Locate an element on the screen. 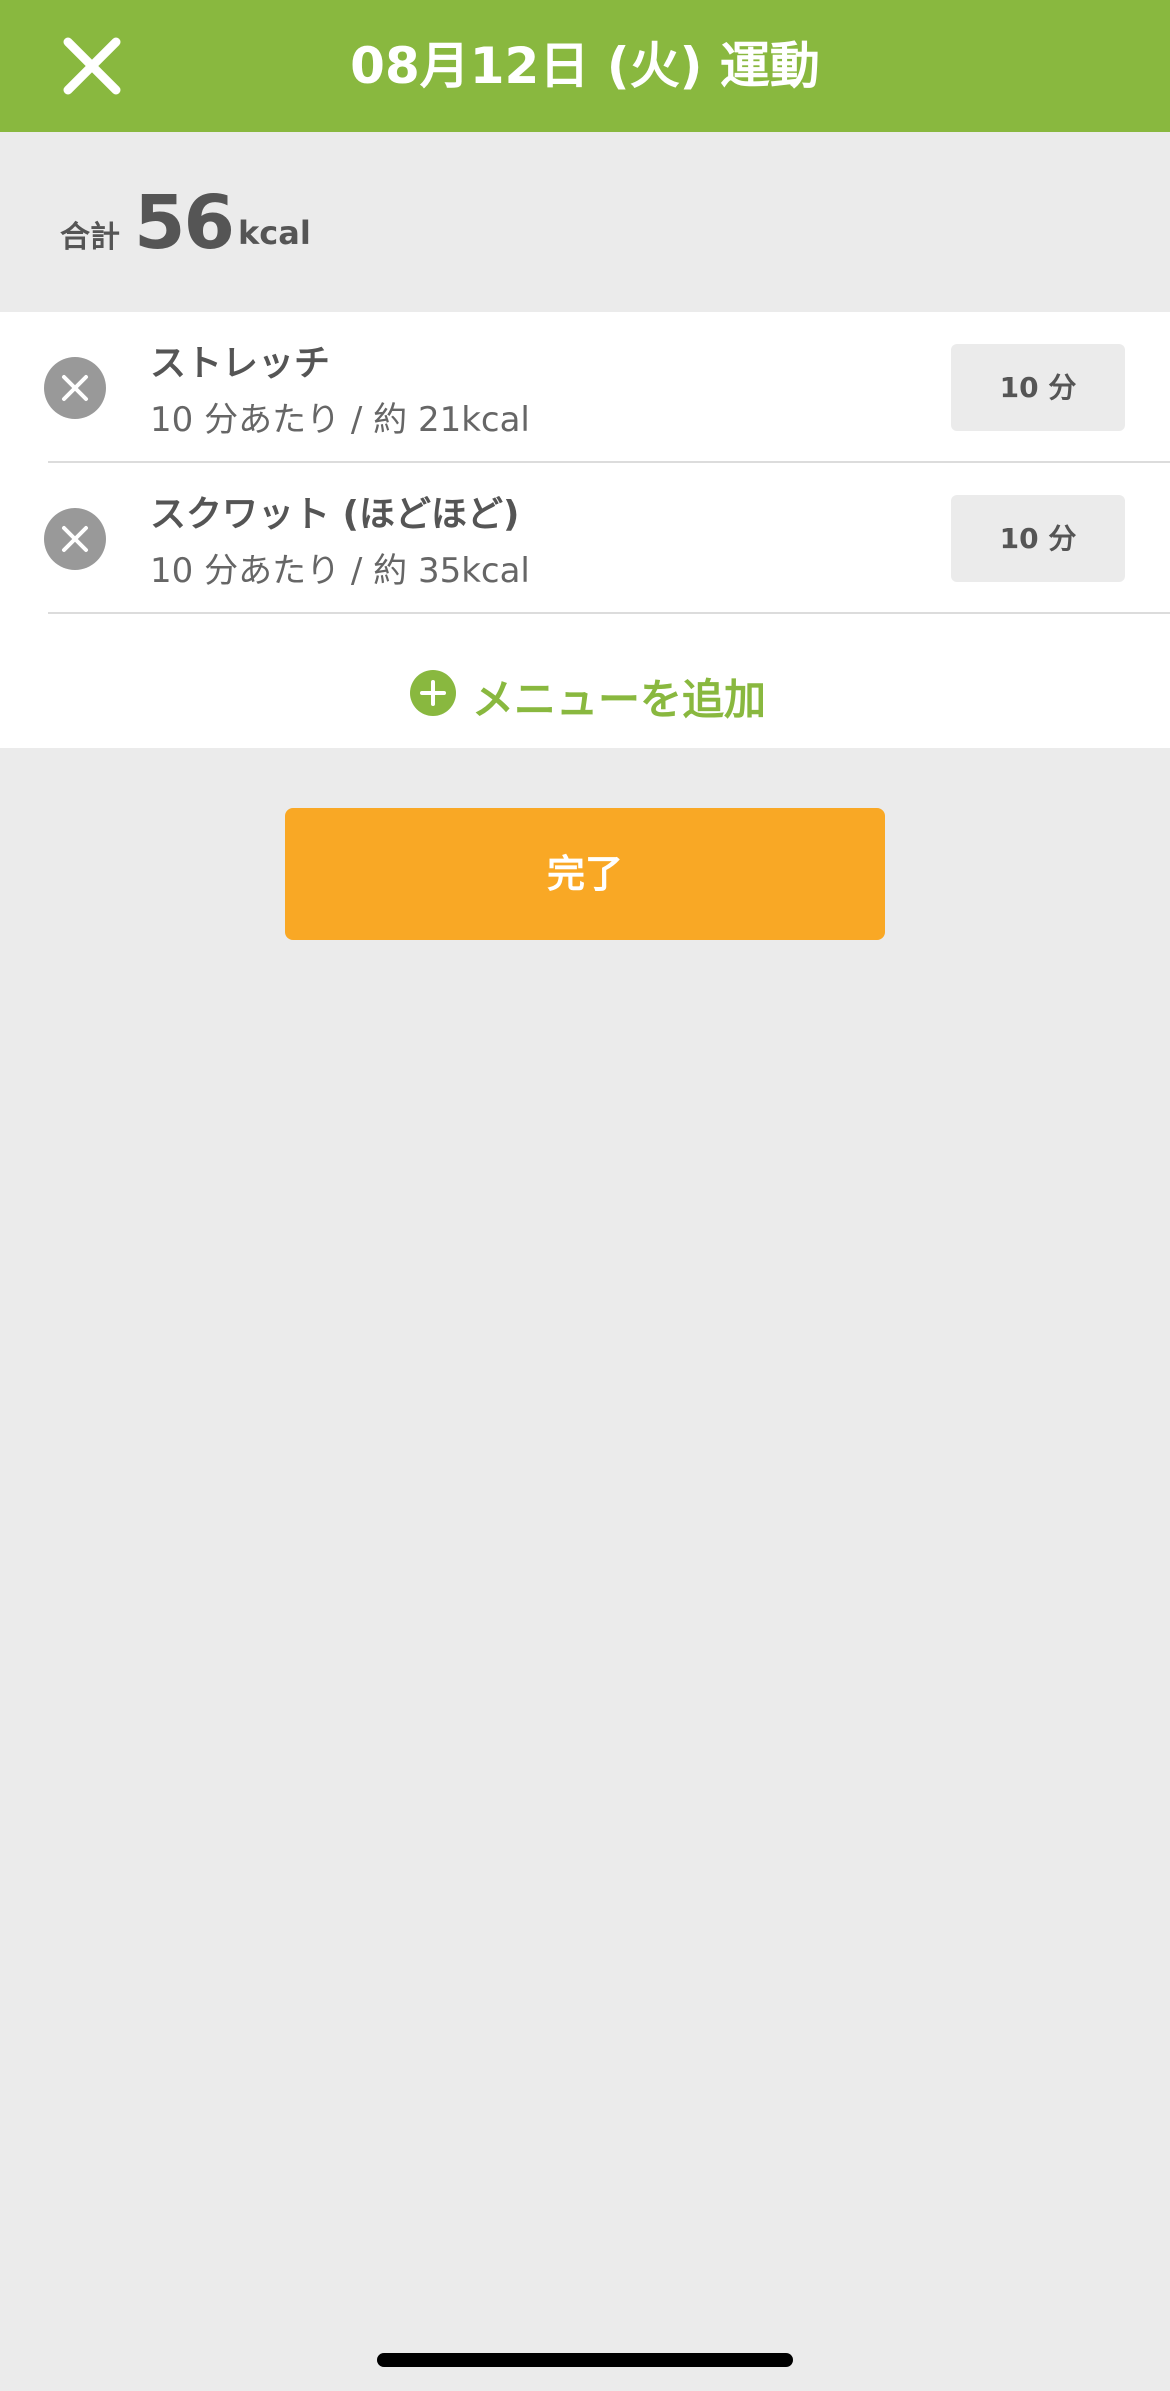 The image size is (1170, 2391). page-title: 08月12日 (火) 運動 is located at coordinates (585, 66).